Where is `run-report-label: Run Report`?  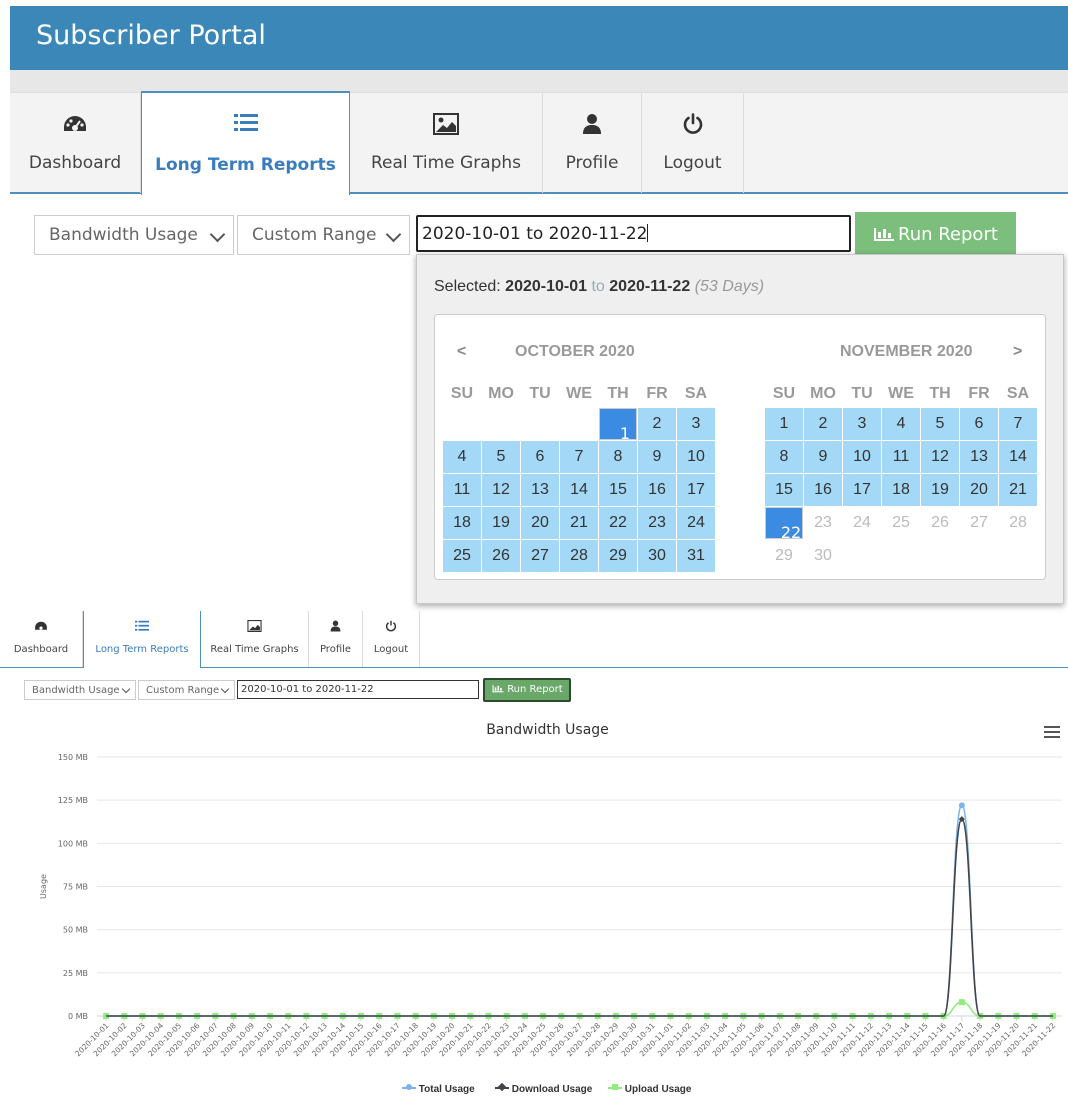 run-report-label: Run Report is located at coordinates (948, 234).